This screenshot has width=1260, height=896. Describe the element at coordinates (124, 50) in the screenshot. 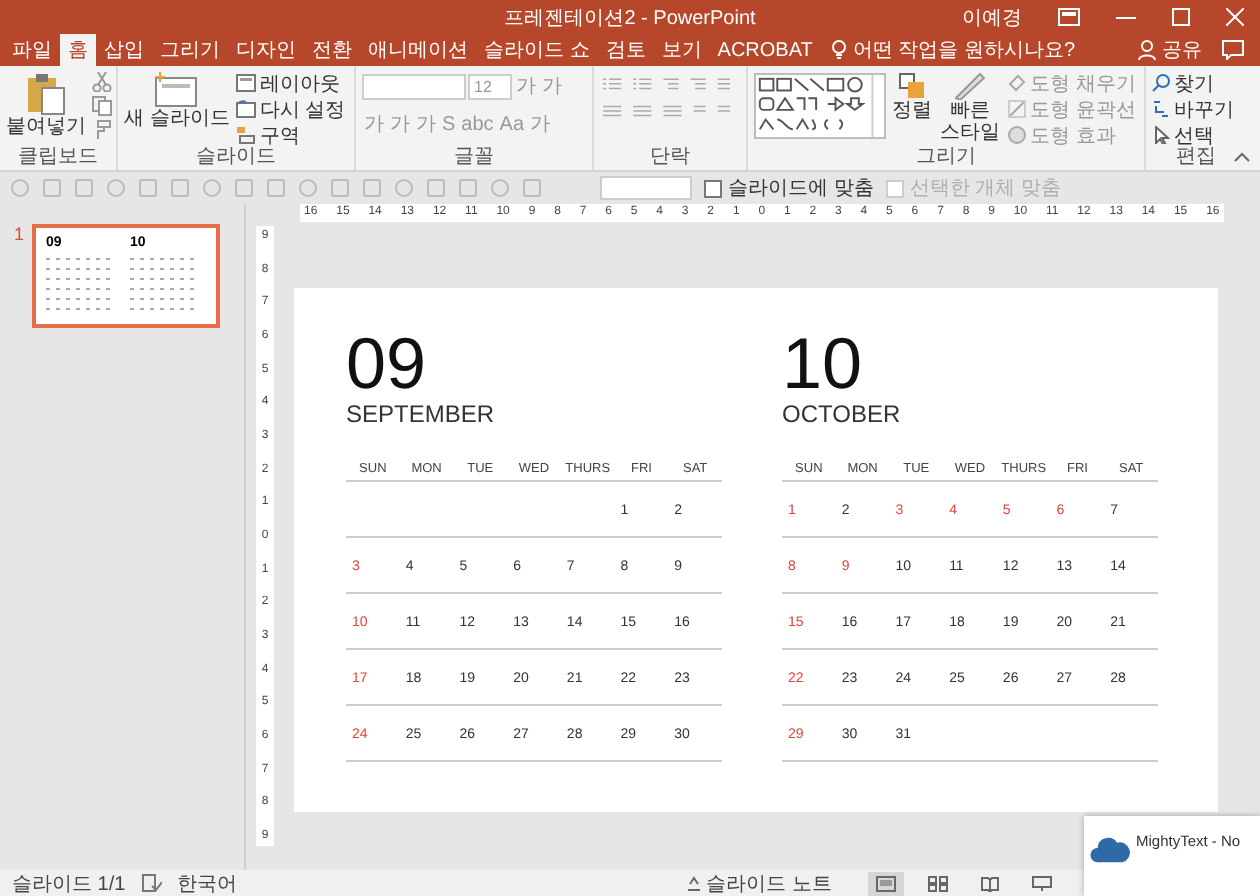

I see `ribbon-tab: 삽입` at that location.